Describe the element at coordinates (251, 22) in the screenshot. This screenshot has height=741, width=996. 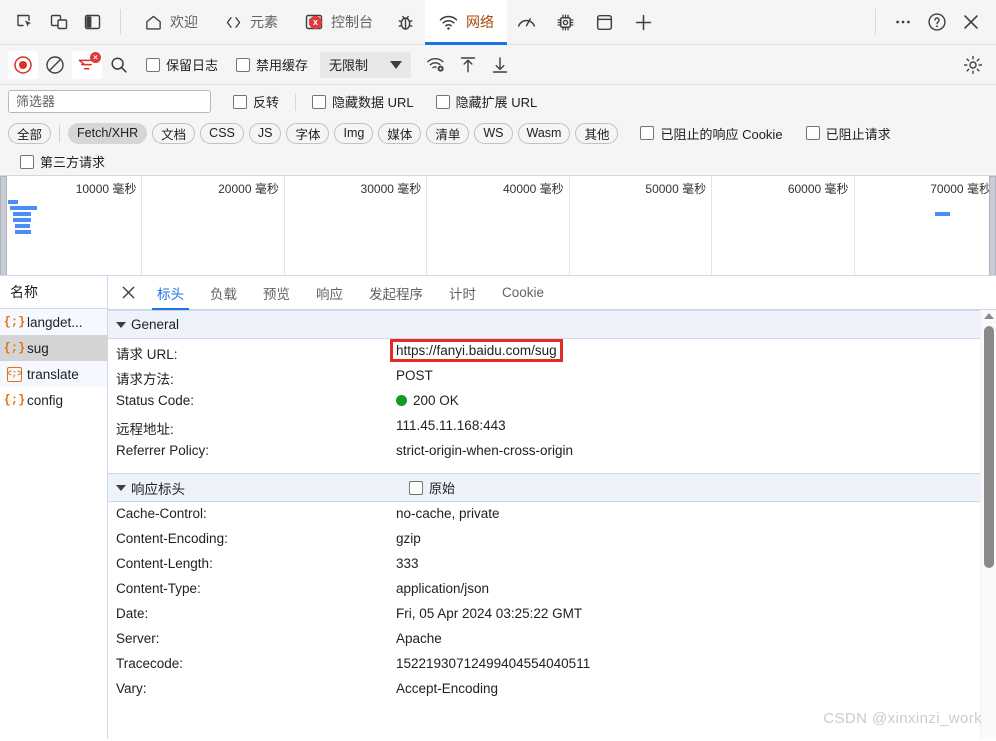
I see `tab-elements: 元素` at that location.